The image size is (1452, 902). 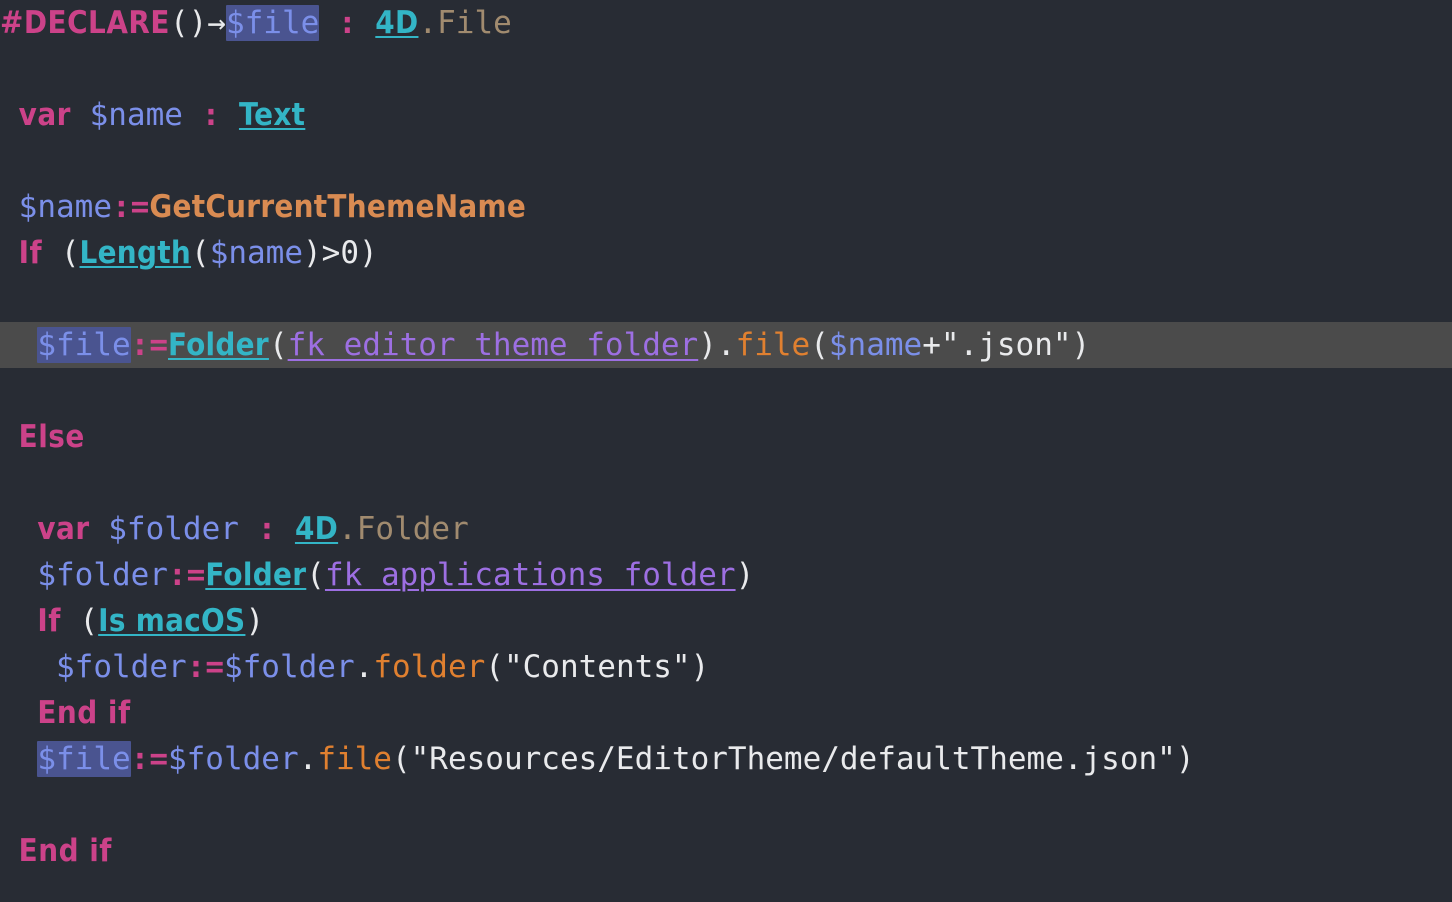 What do you see at coordinates (403, 529) in the screenshot?
I see `token-prop: .Folder` at bounding box center [403, 529].